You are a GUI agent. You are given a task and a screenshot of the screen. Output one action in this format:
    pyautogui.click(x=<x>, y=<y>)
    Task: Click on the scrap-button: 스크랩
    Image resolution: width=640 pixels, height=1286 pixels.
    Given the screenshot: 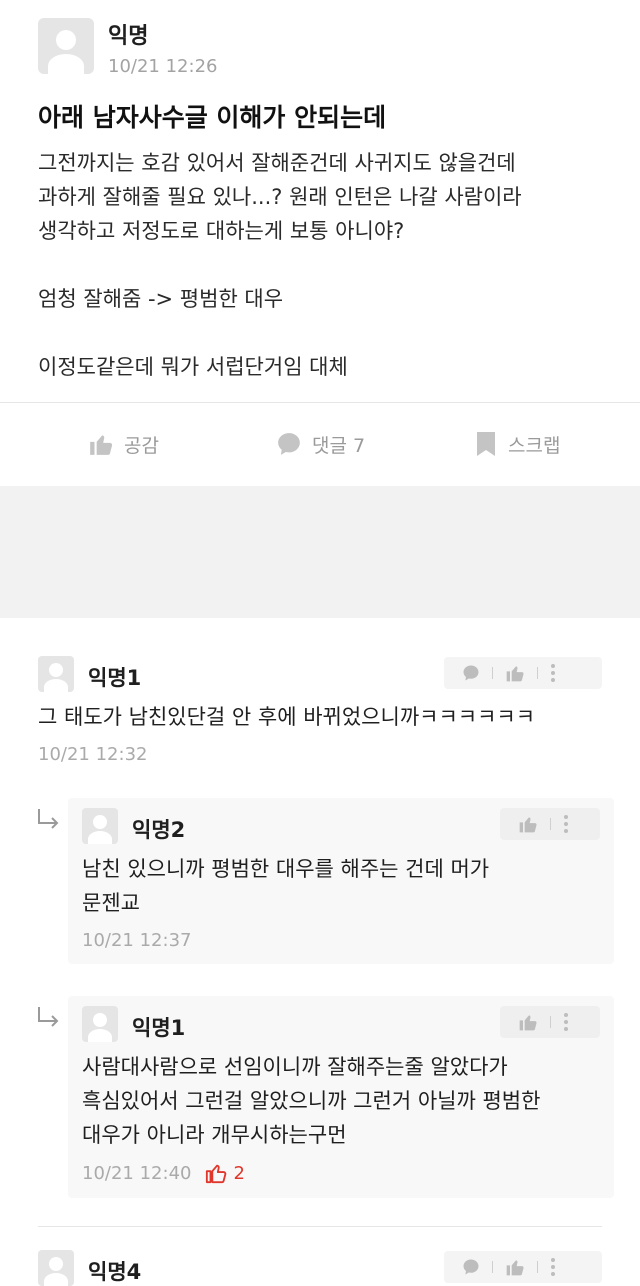 What is the action you would take?
    pyautogui.click(x=517, y=444)
    